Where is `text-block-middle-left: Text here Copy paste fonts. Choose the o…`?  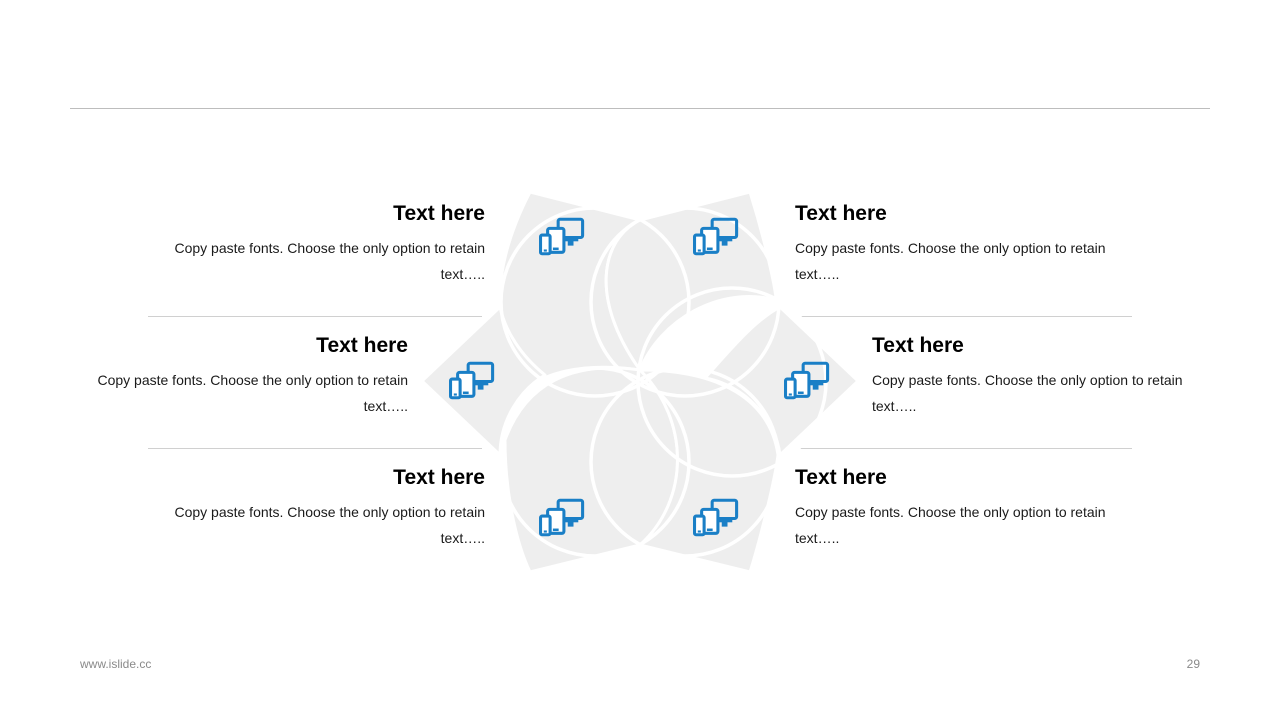
text-block-middle-left: Text here Copy paste fonts. Choose the o… is located at coordinates (243, 376).